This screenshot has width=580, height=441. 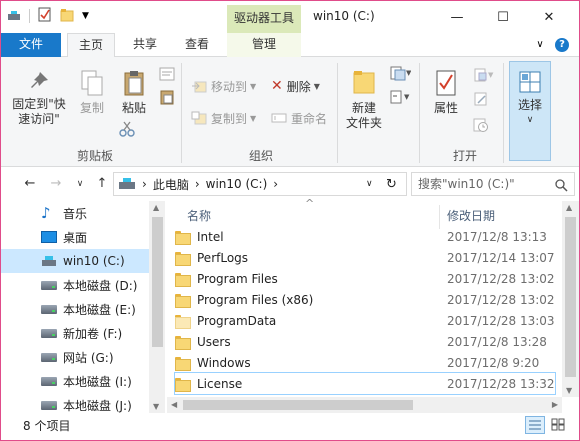 What do you see at coordinates (535, 425) in the screenshot?
I see `details-view-button` at bounding box center [535, 425].